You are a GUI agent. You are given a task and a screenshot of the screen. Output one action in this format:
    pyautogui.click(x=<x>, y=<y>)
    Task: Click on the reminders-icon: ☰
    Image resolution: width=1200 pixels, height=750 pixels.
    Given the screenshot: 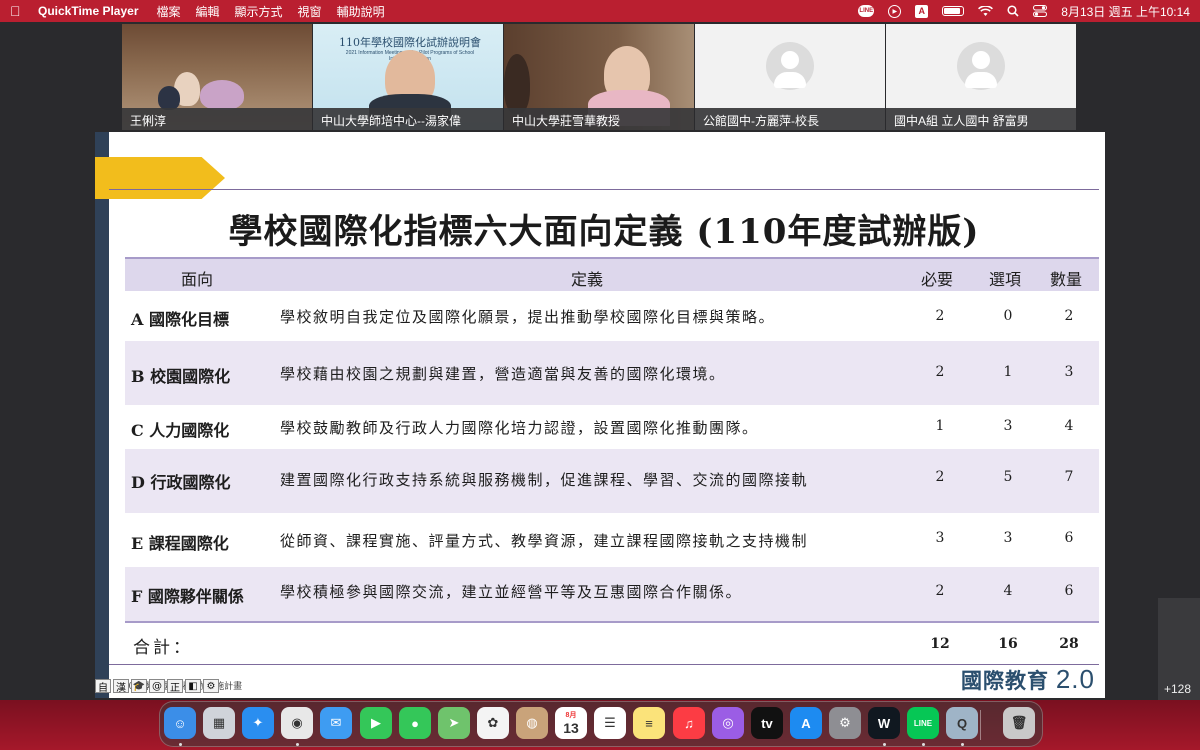 What is the action you would take?
    pyautogui.click(x=610, y=723)
    